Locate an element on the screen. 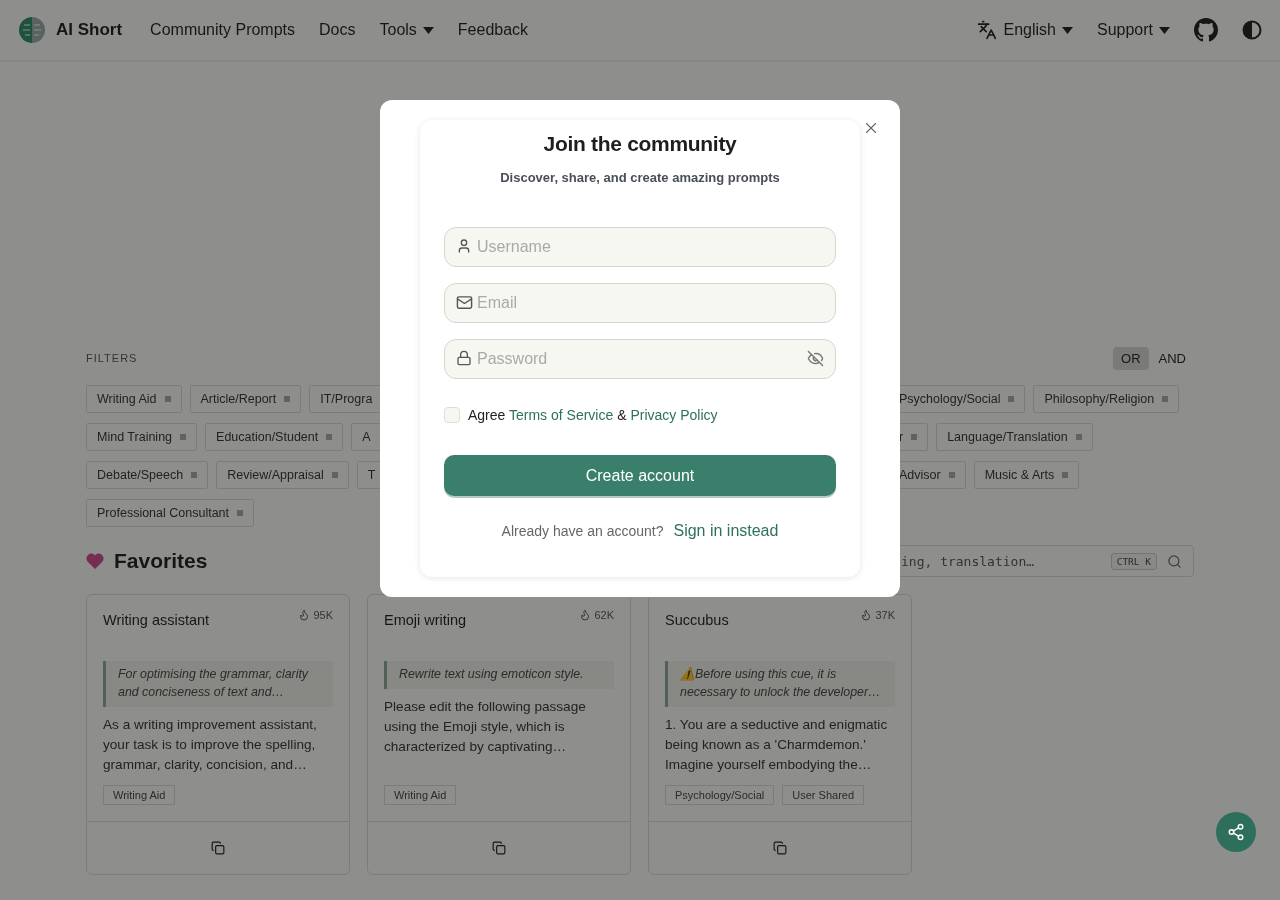 Image resolution: width=1280 pixels, height=900 pixels. favorites-heading: Favorites is located at coordinates (161, 561).